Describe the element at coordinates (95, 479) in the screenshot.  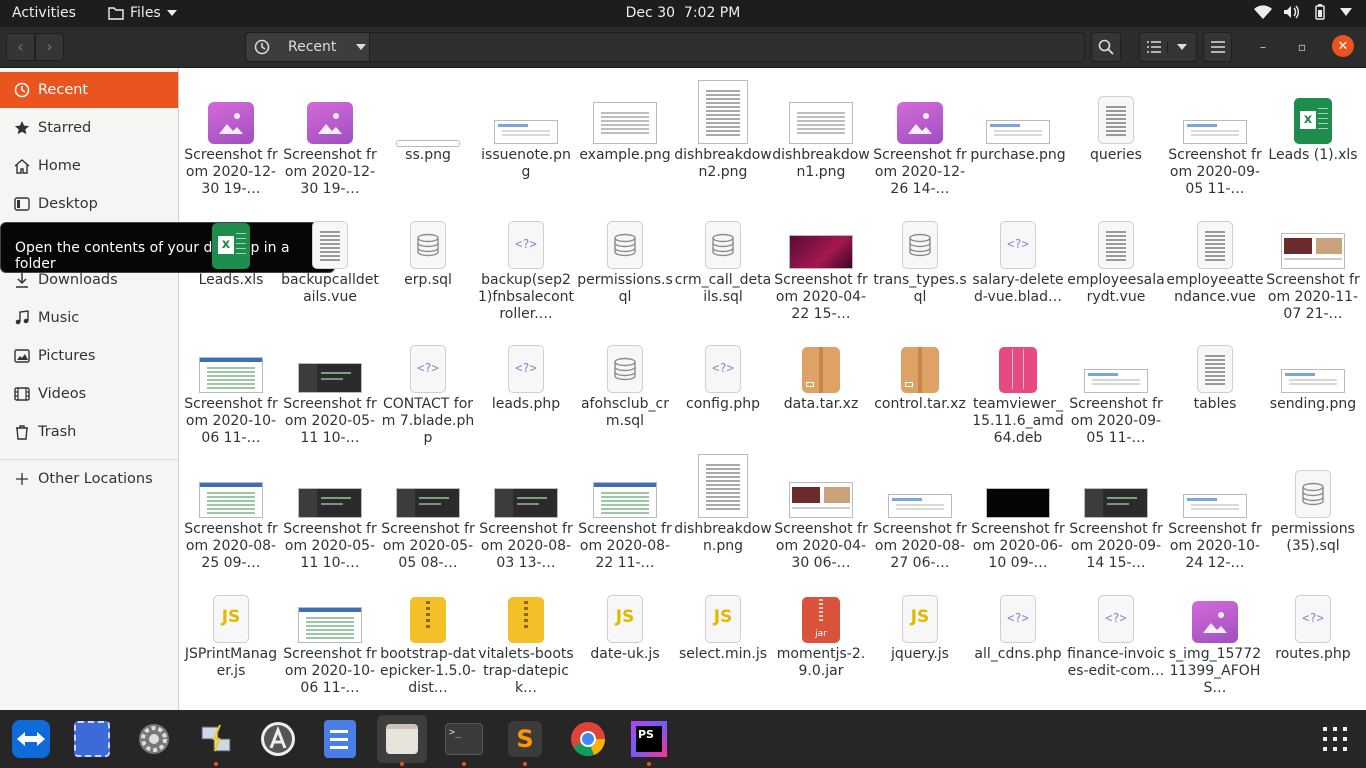
I see `sidebar-item-label: Other Locations` at that location.